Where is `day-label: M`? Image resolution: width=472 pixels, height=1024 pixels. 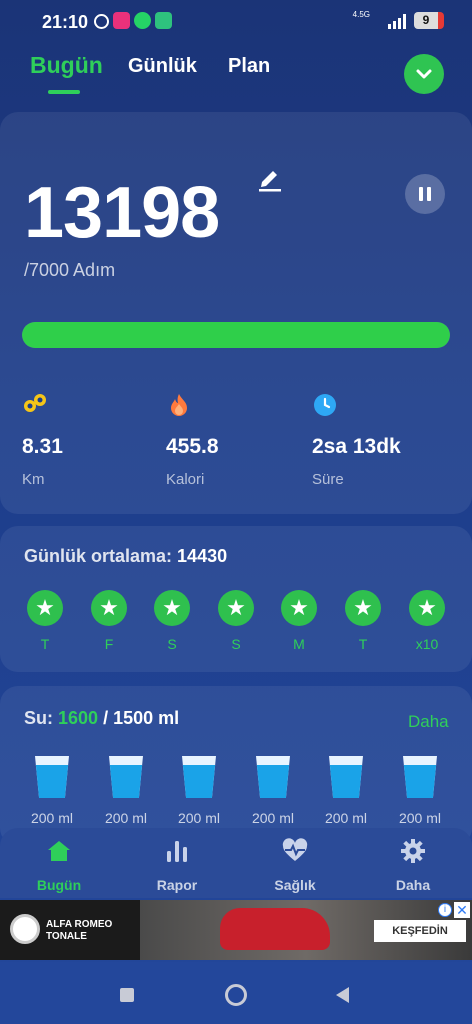 day-label: M is located at coordinates (299, 644).